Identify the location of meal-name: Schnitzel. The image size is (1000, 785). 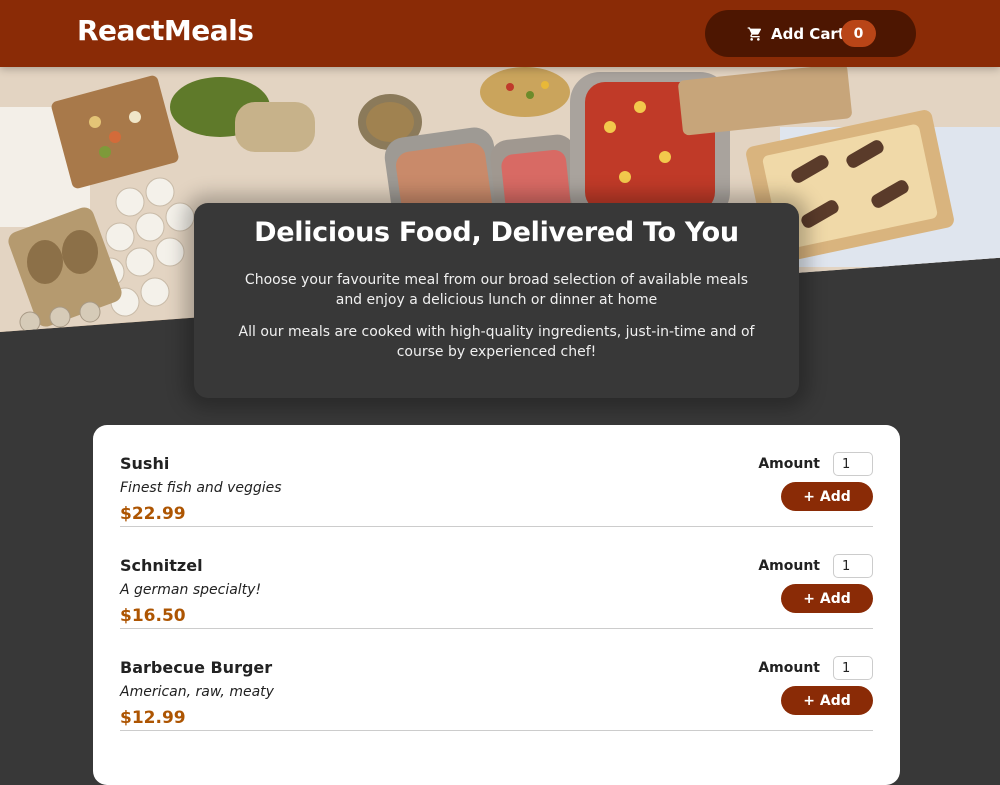
(161, 565).